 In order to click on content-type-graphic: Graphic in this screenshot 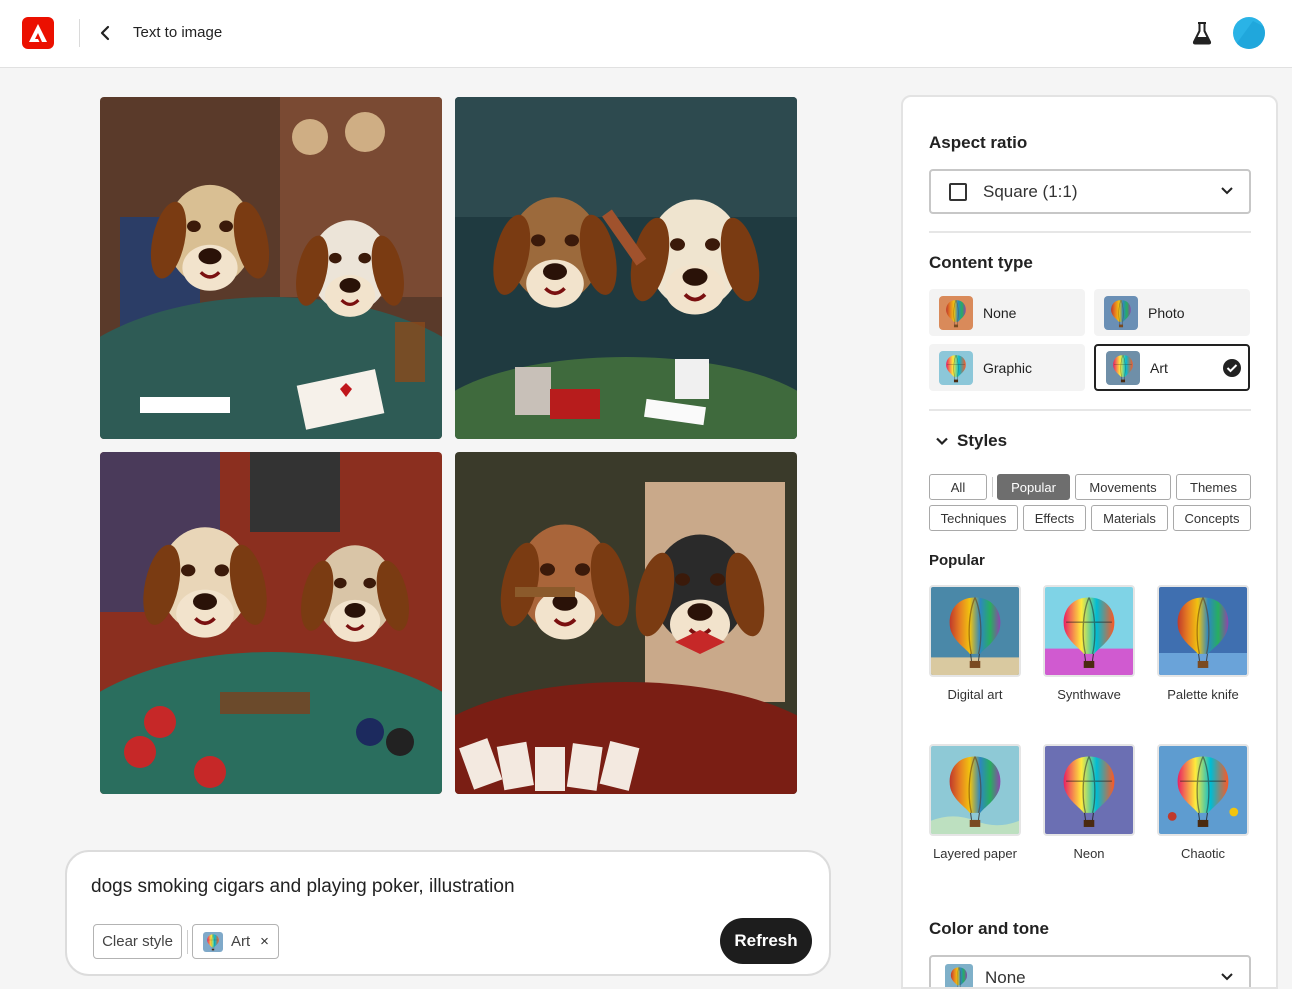, I will do `click(1007, 367)`.